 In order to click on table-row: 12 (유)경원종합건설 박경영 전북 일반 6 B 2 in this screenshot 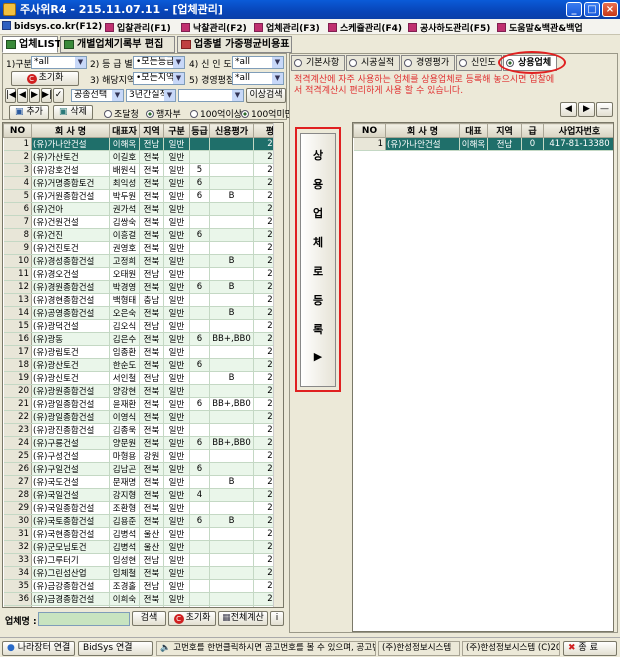, I will do `click(143, 287)`.